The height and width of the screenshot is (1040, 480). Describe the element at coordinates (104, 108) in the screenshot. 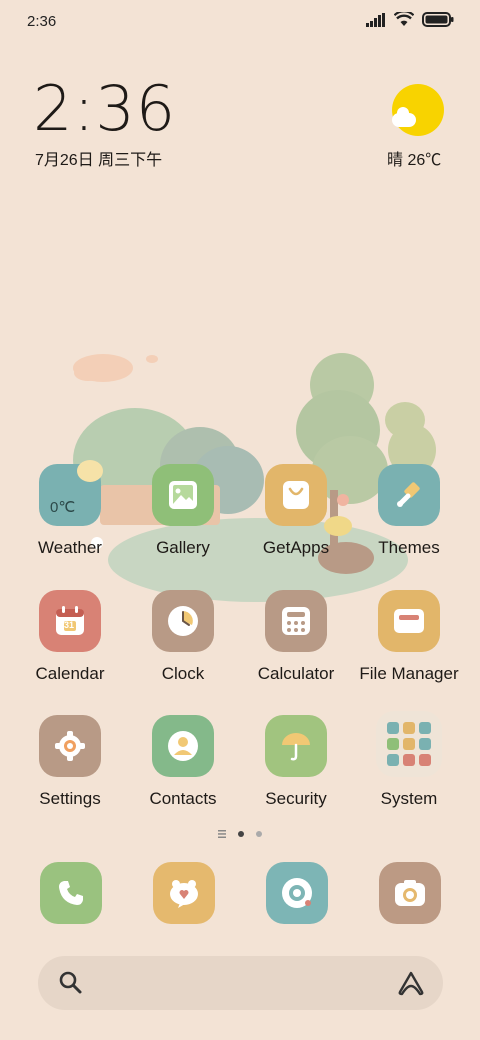

I see `clock-widget-time: 2:36` at that location.